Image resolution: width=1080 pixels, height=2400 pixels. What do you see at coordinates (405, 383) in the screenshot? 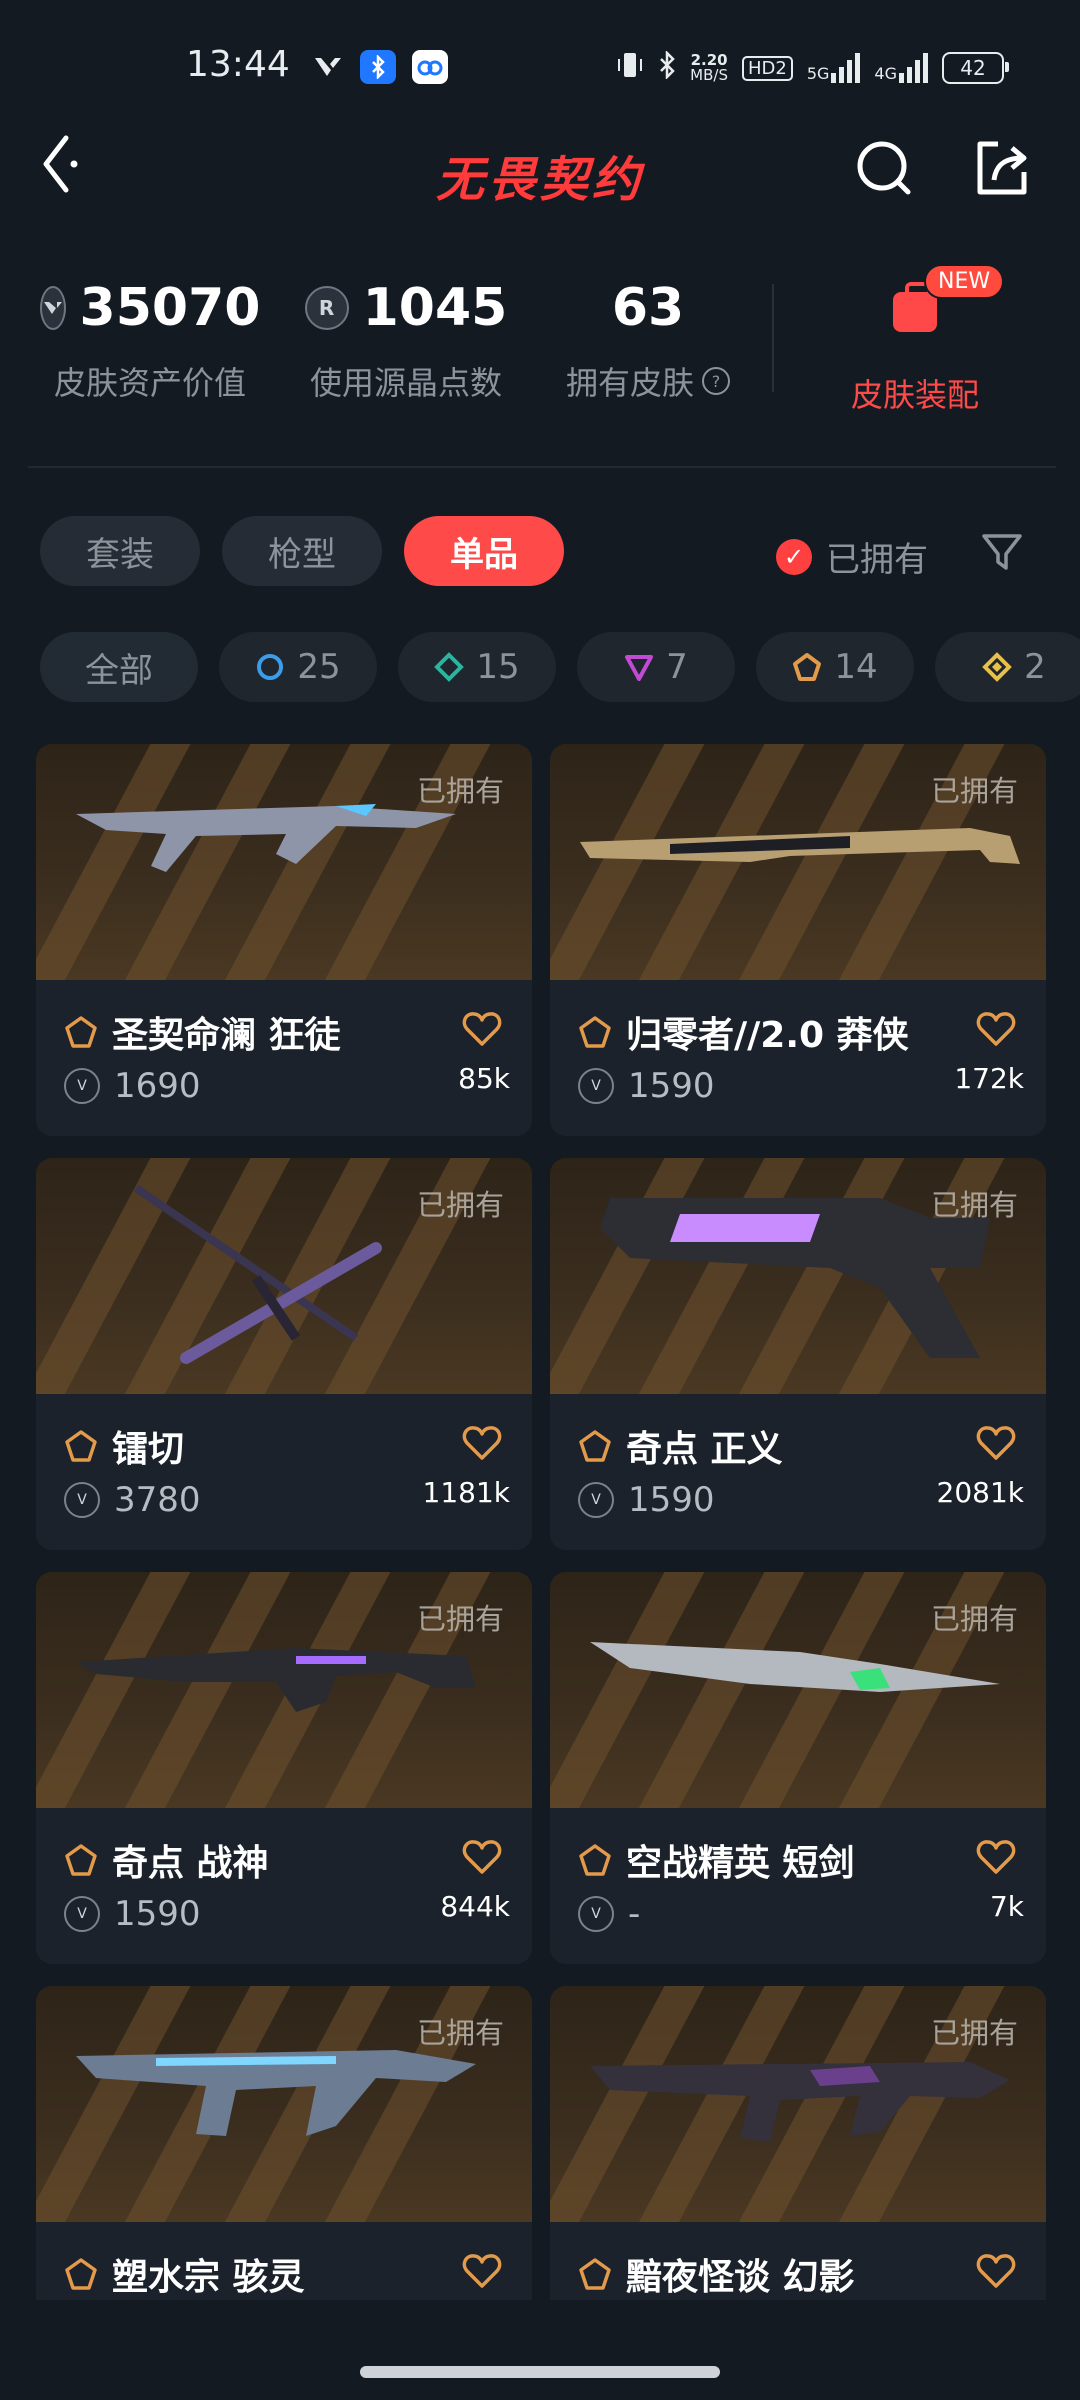
I see `stat-label: 使用源晶点数` at bounding box center [405, 383].